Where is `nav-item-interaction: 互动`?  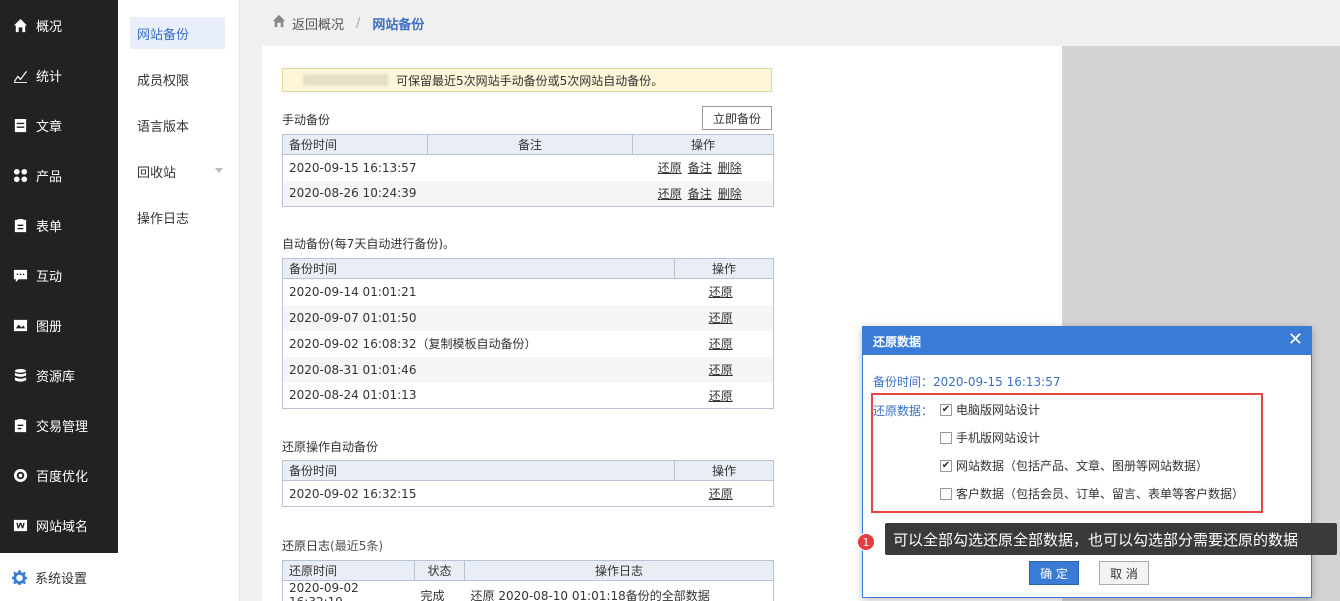
nav-item-interaction: 互动 is located at coordinates (59, 275).